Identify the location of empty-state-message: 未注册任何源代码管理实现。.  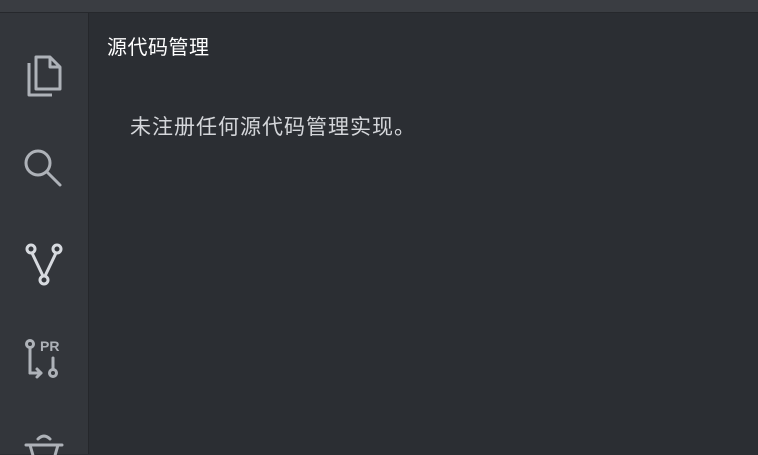
(273, 127).